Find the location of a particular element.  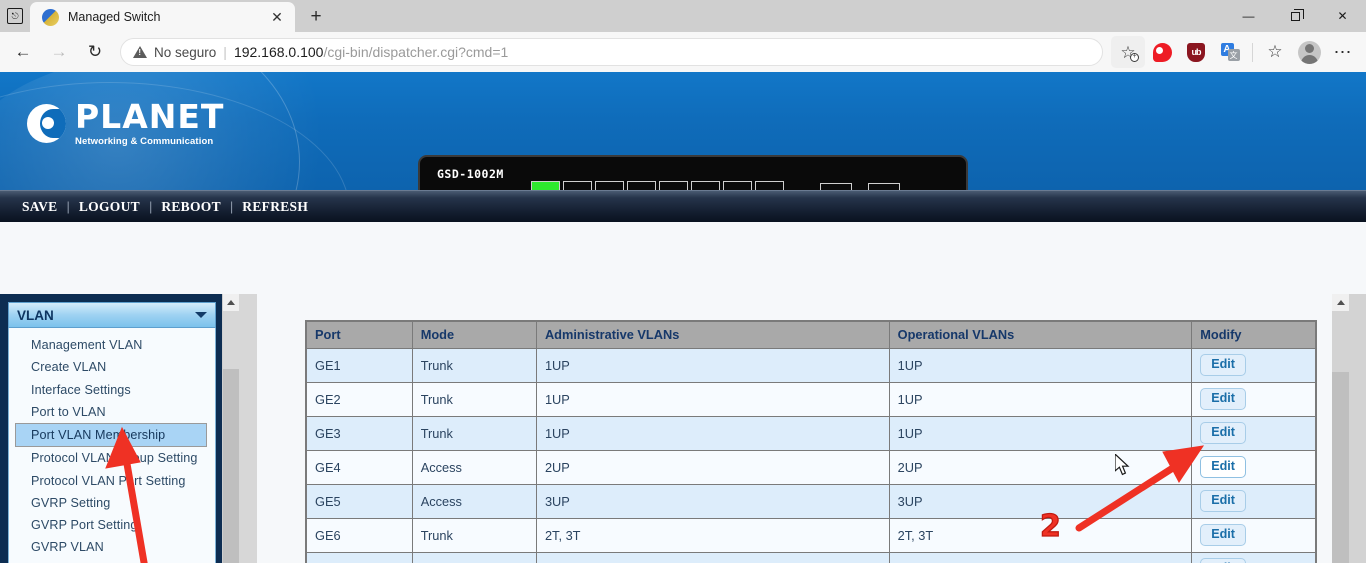

refresh-button: REFRESH is located at coordinates (275, 207).